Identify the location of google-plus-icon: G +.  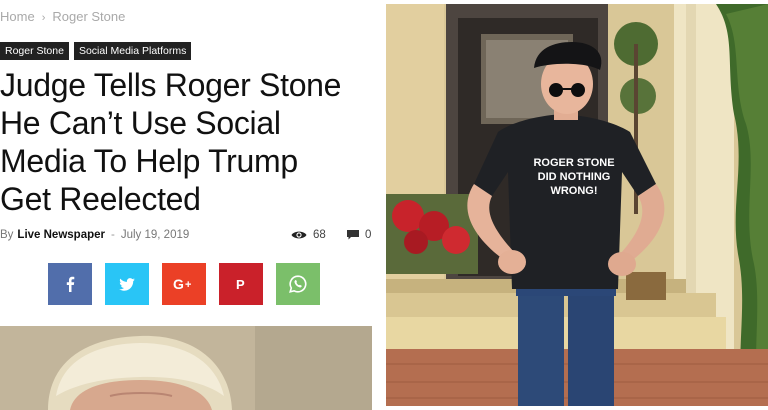
(182, 284).